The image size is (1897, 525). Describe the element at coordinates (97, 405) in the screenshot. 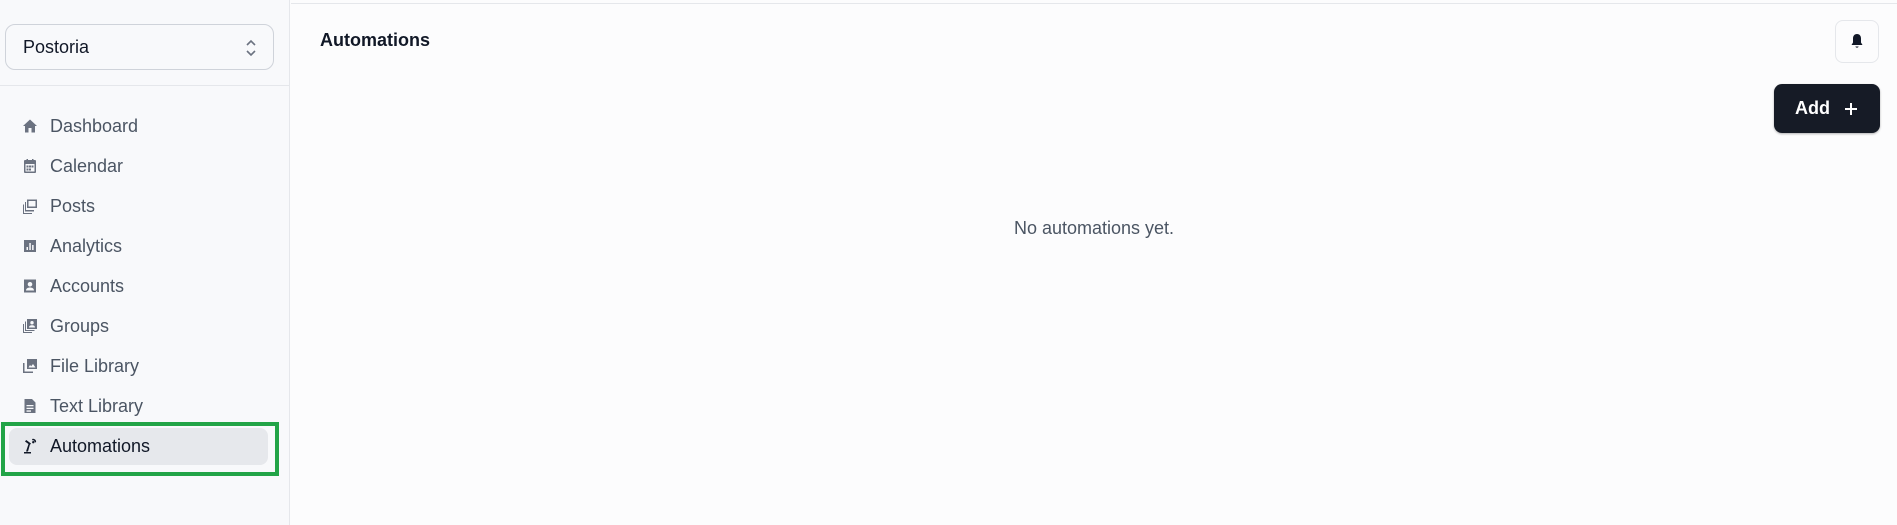

I see `sidebar-item-label: Text Library` at that location.